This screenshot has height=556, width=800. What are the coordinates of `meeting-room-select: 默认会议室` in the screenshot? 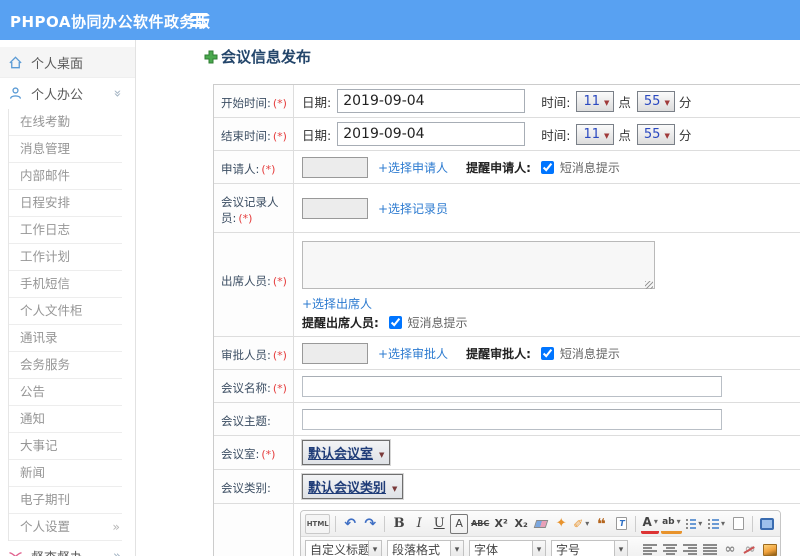 It's located at (346, 452).